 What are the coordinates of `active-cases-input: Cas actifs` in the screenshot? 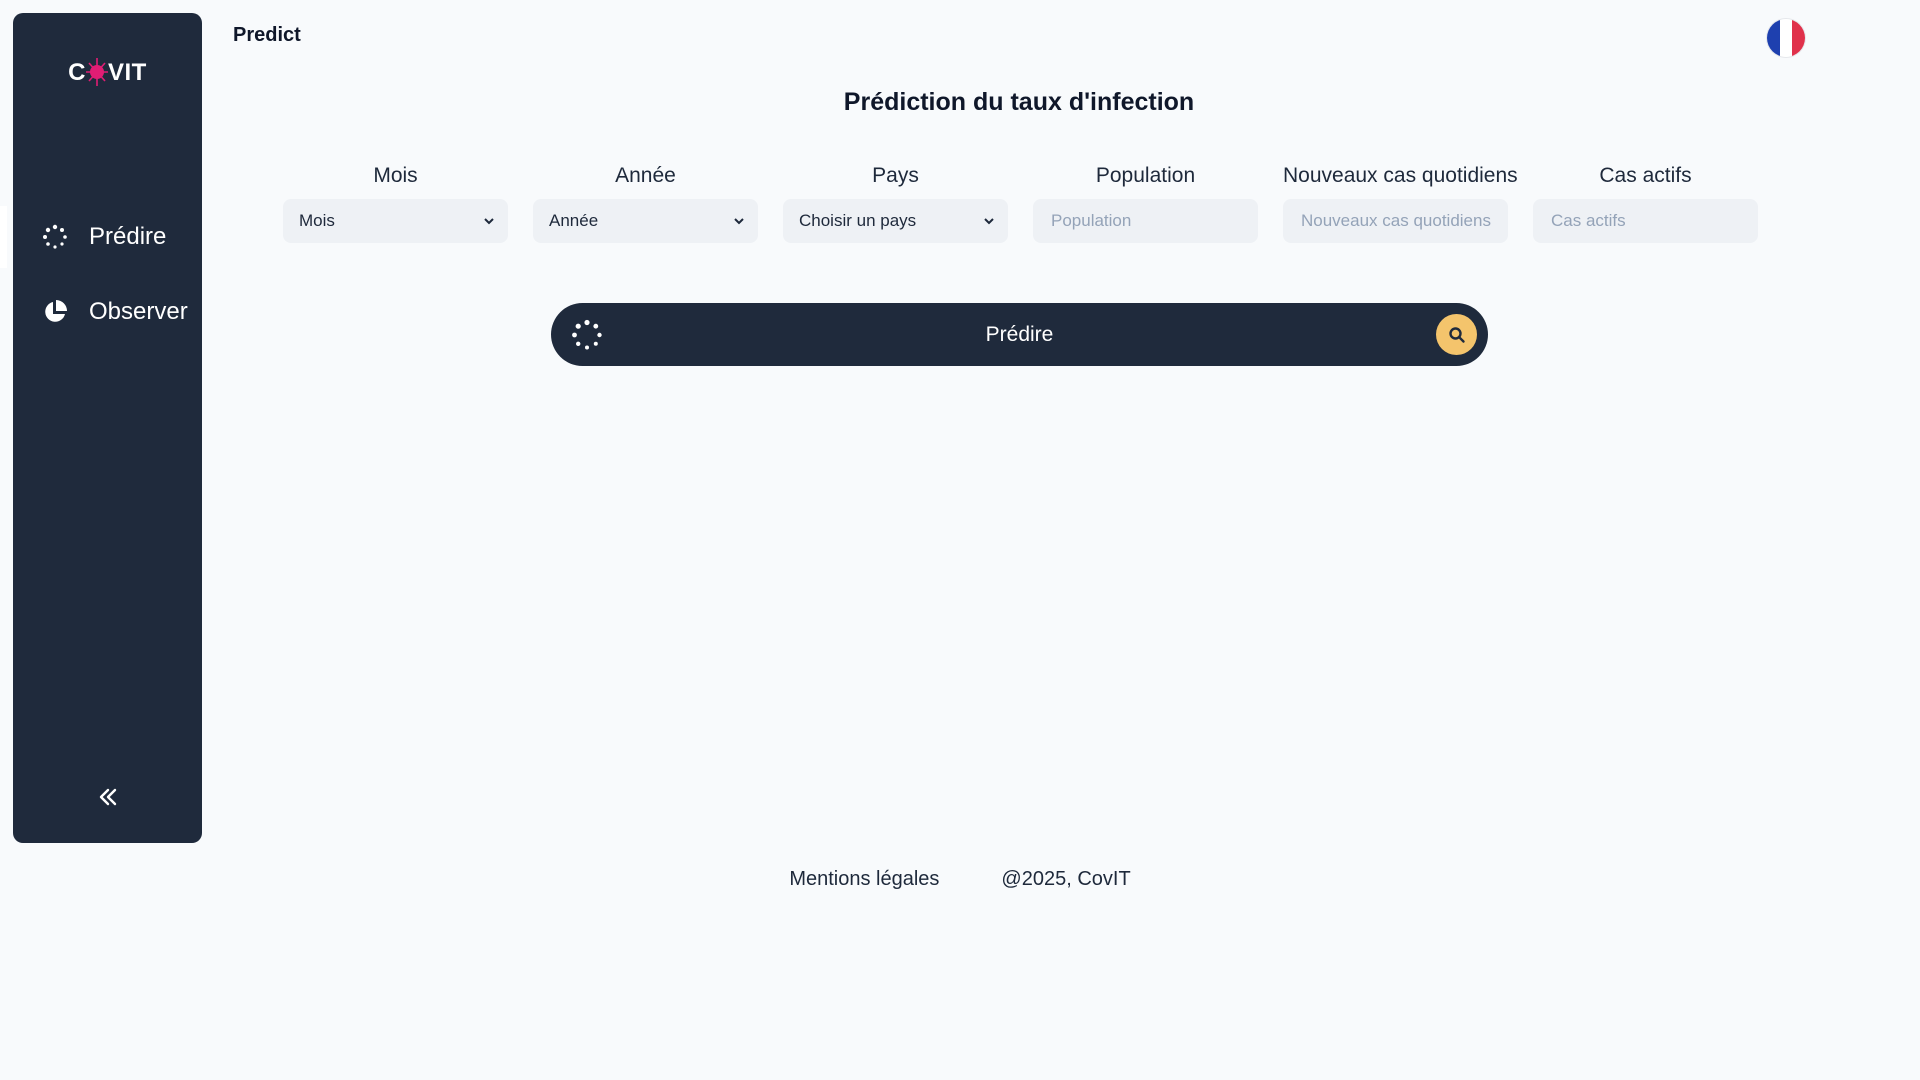 It's located at (1645, 221).